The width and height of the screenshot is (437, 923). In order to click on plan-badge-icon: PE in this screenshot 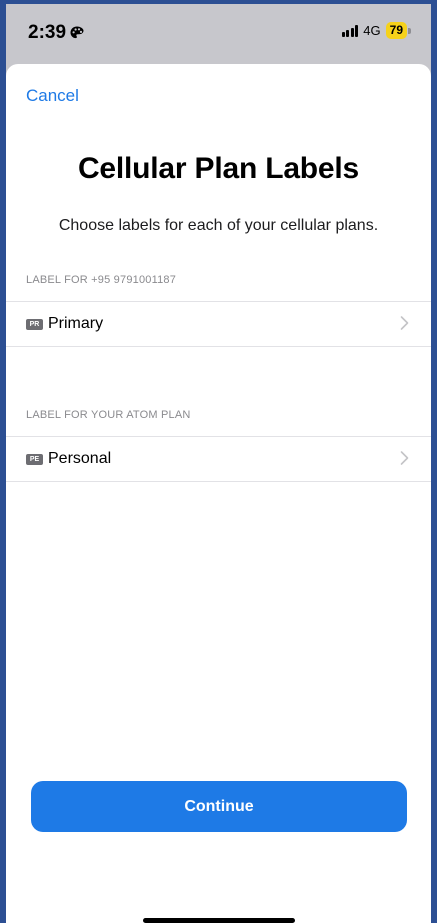, I will do `click(34, 459)`.